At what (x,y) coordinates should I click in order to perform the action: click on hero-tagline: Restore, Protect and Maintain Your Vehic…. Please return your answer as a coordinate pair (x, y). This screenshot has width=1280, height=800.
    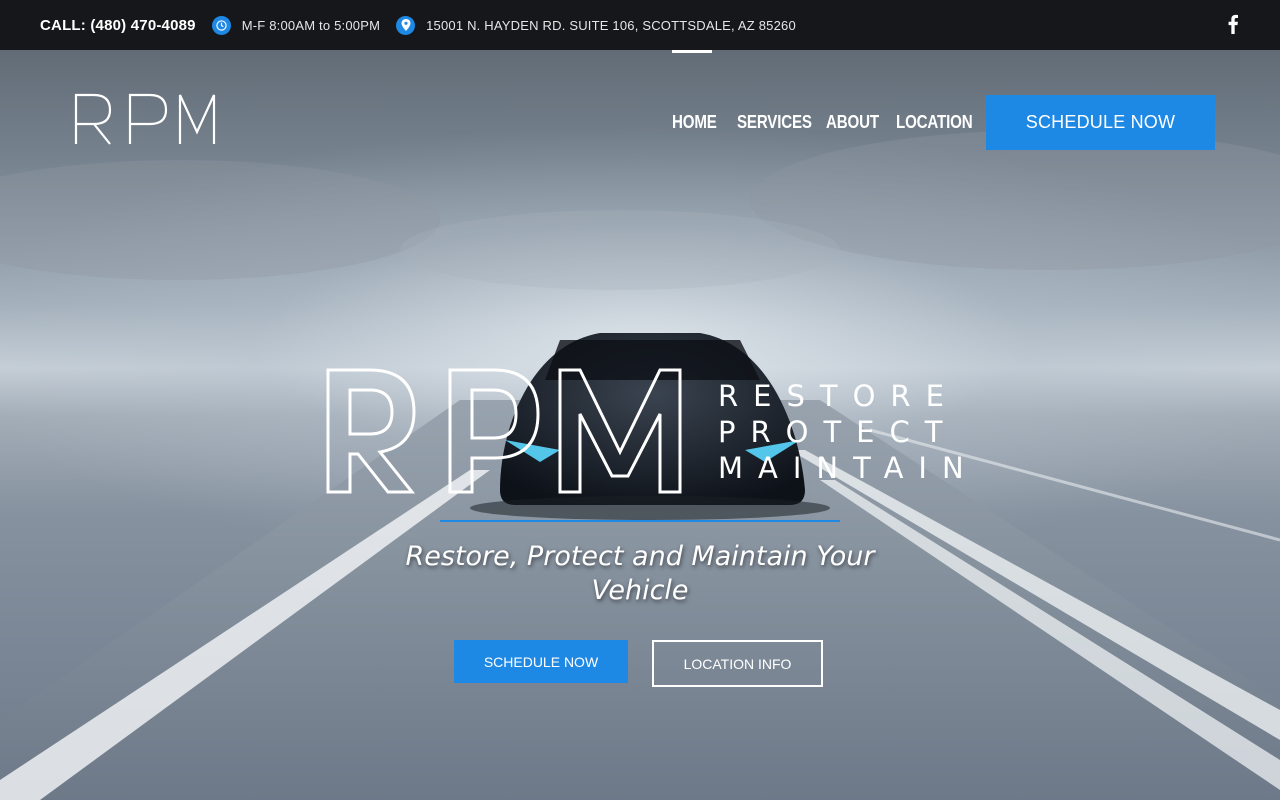
    Looking at the image, I should click on (640, 573).